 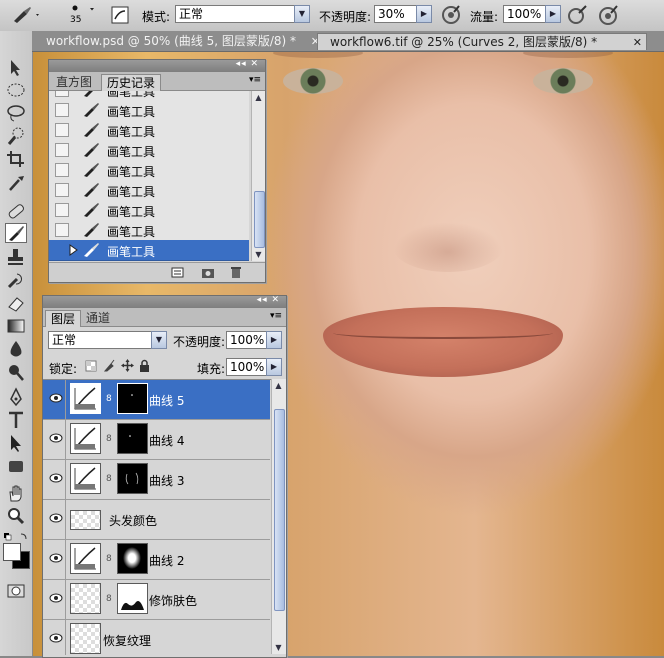 What do you see at coordinates (25, 16) in the screenshot?
I see `brush-tool-preset-icon` at bounding box center [25, 16].